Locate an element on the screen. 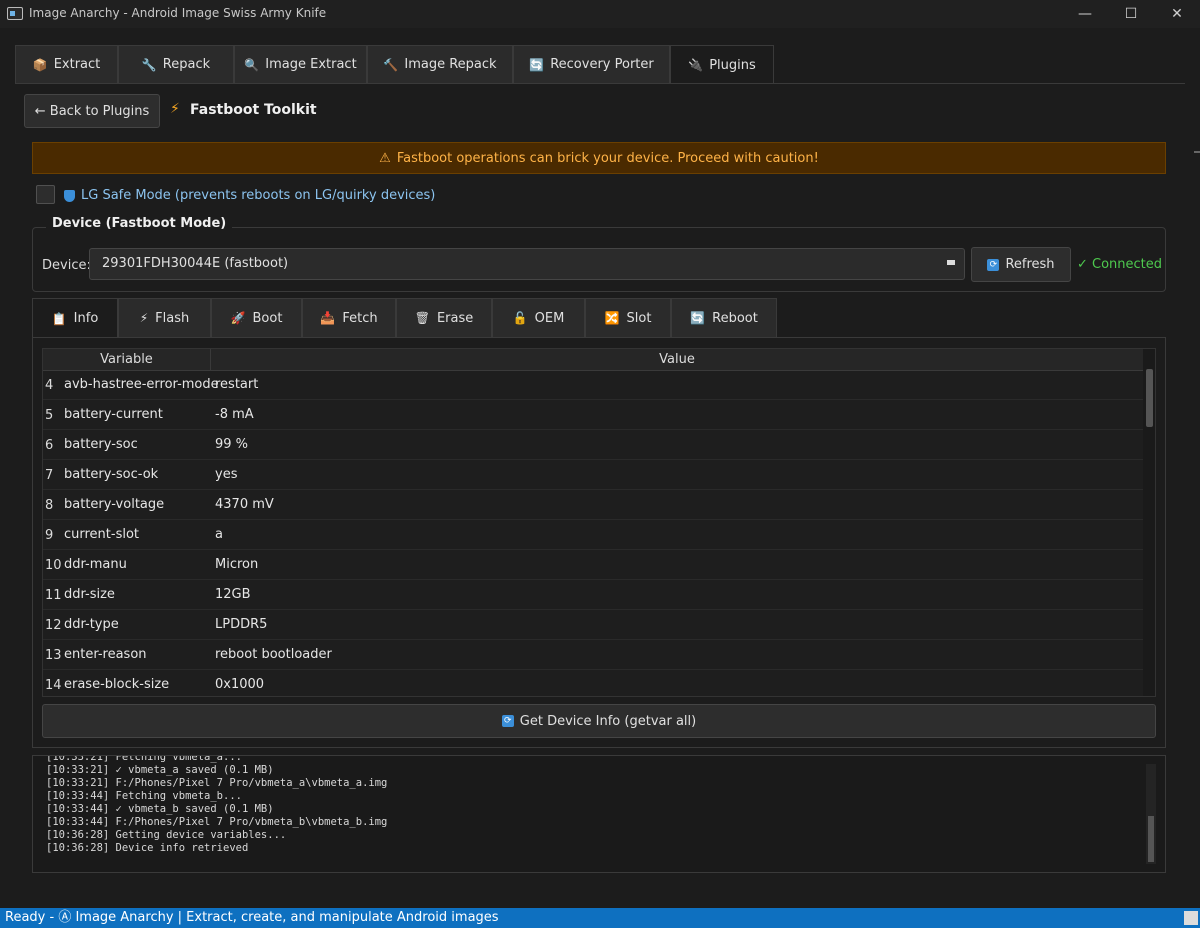 The width and height of the screenshot is (1200, 928). table-header: Variable Value is located at coordinates (593, 360).